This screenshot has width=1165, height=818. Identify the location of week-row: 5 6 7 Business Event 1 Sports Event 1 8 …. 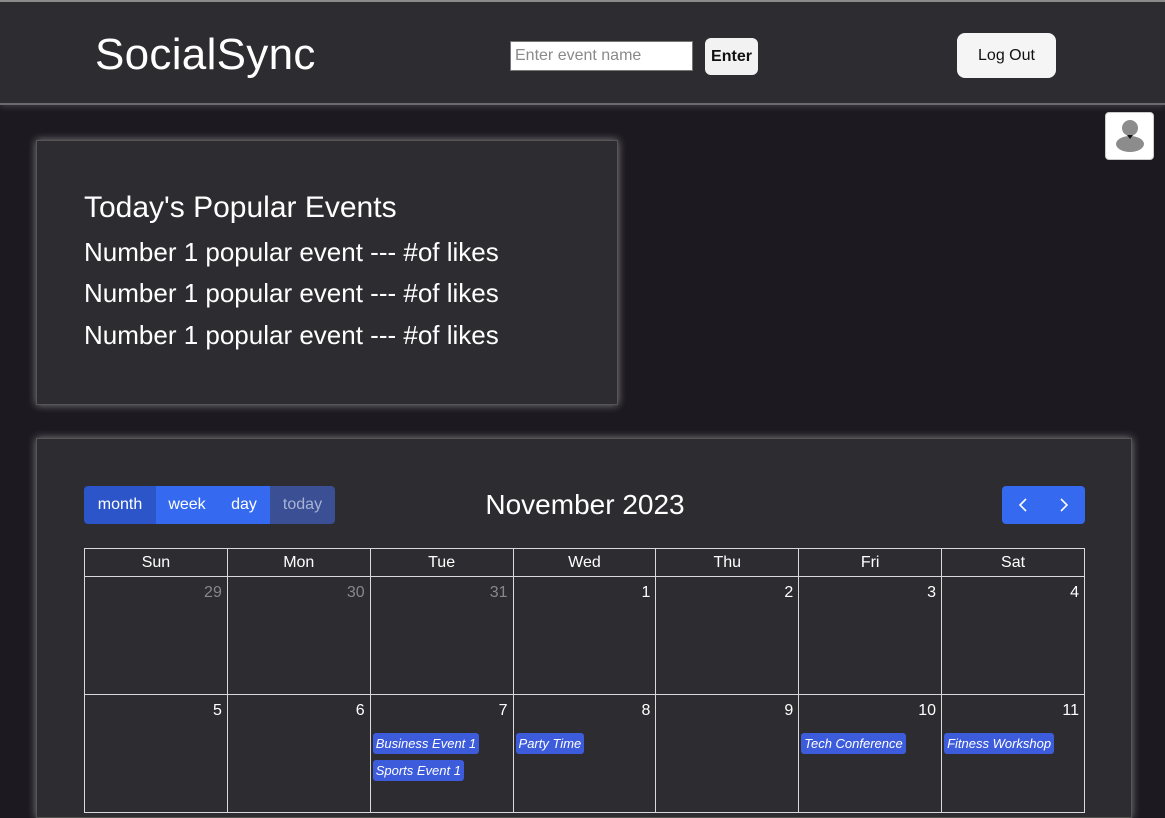
(584, 753).